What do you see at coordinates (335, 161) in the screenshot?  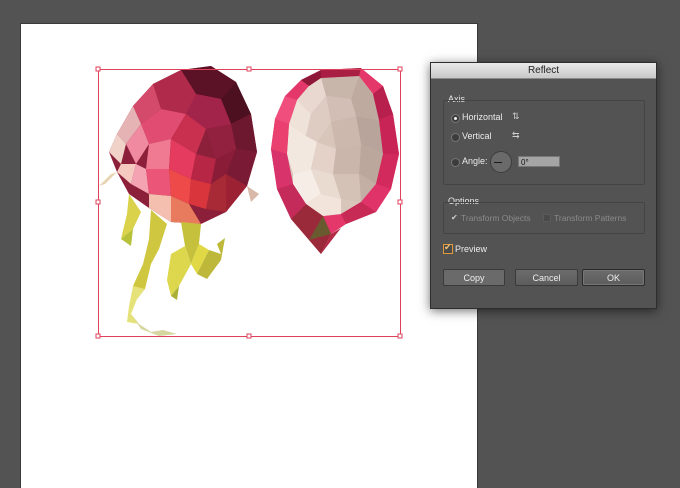 I see `dragonfruit-reflected-preview` at bounding box center [335, 161].